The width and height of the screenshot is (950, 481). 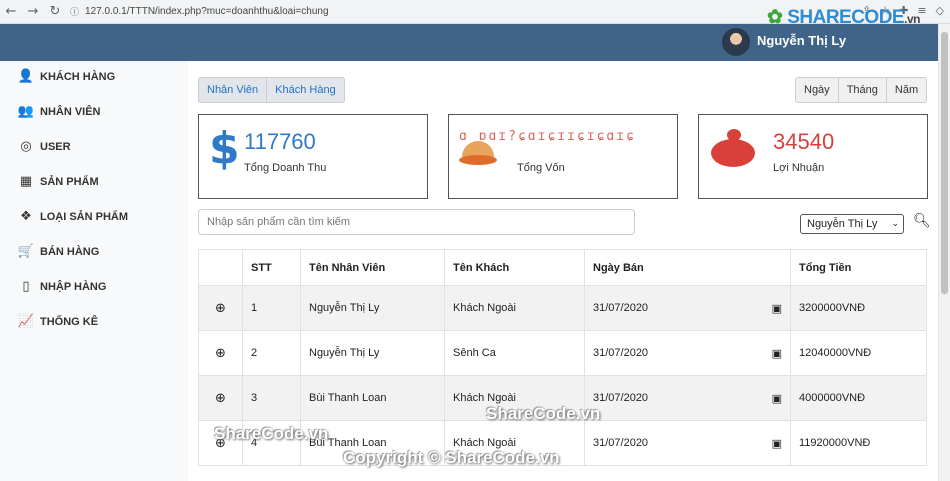 I want to click on avatar, so click(x=736, y=42).